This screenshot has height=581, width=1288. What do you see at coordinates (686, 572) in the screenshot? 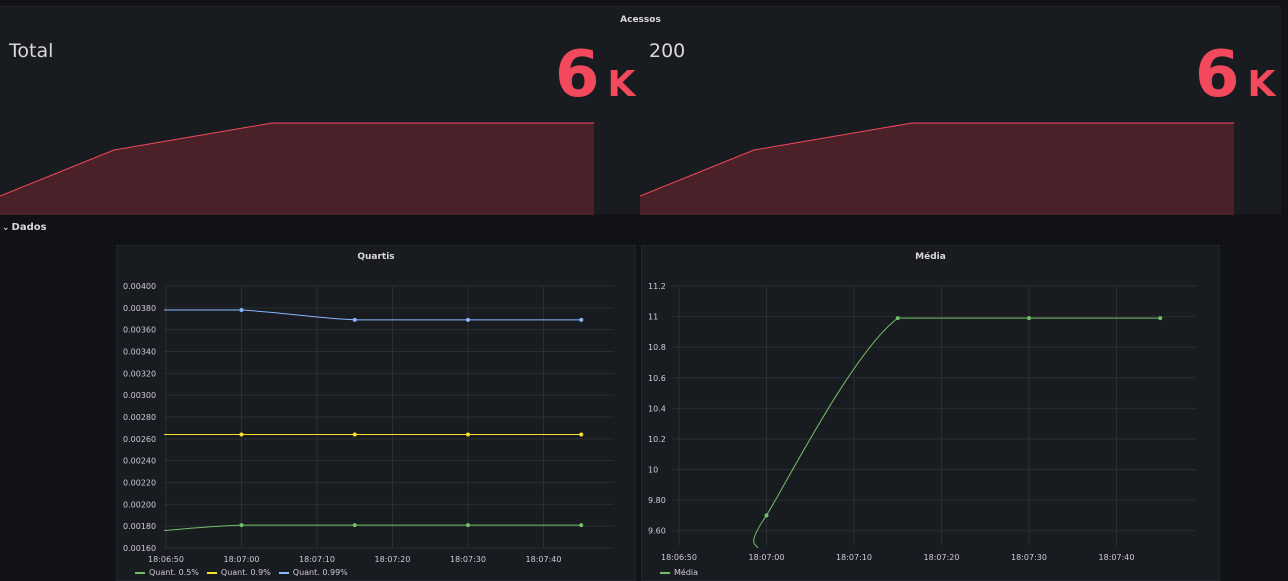
I see `legend-label: Média` at bounding box center [686, 572].